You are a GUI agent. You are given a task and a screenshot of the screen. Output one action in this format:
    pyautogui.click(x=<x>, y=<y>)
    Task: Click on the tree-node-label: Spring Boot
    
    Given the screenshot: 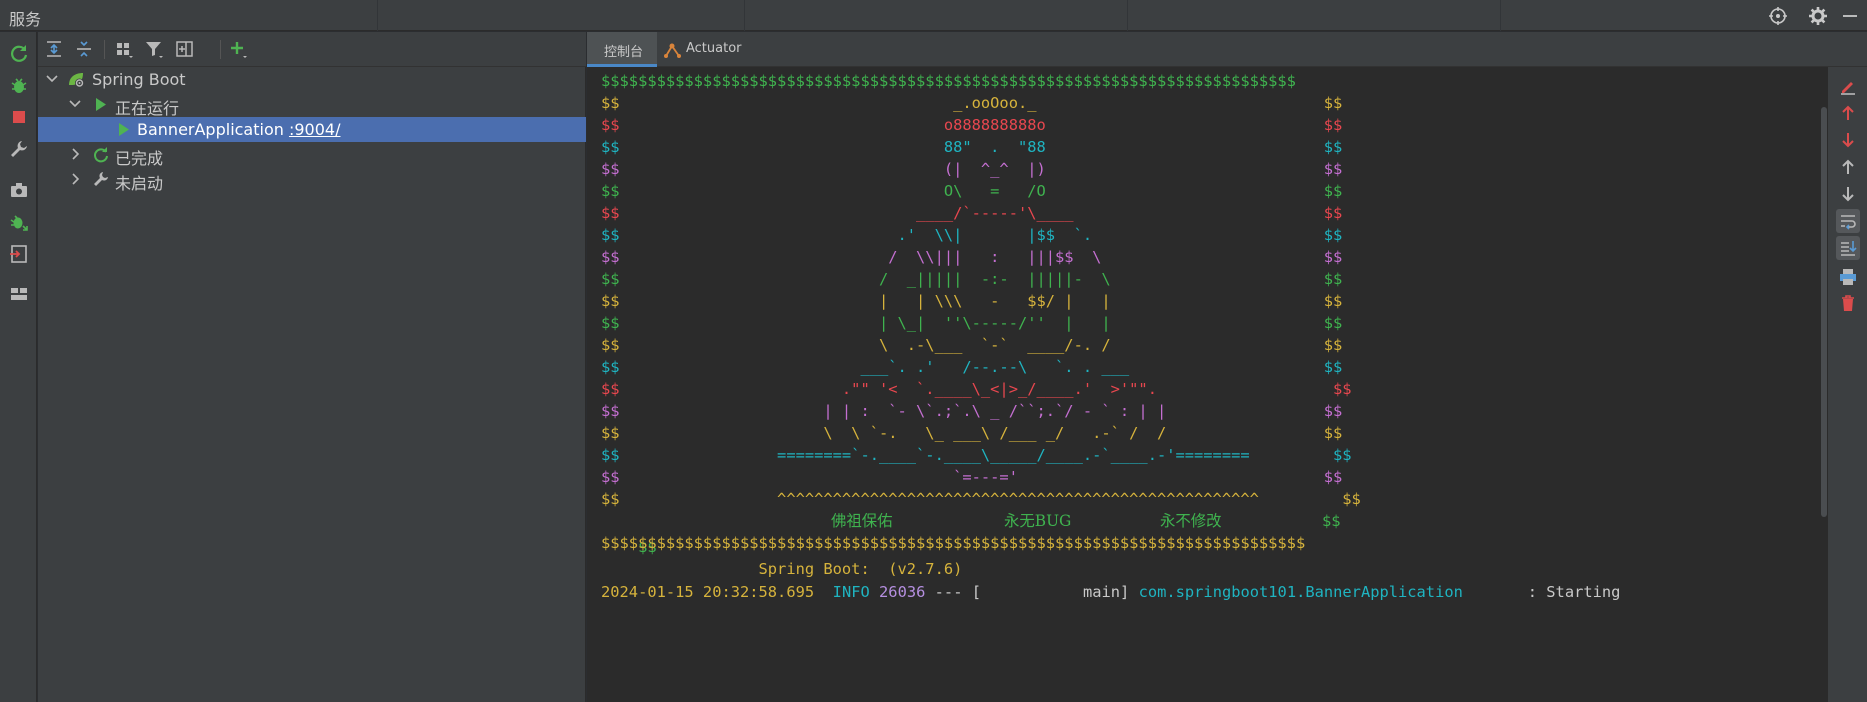 What is the action you would take?
    pyautogui.click(x=139, y=79)
    